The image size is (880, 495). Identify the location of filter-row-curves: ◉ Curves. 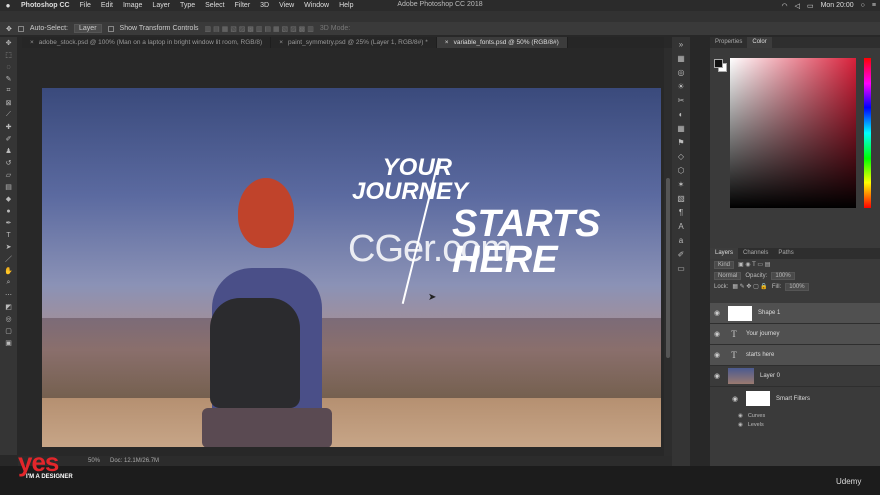
(795, 415).